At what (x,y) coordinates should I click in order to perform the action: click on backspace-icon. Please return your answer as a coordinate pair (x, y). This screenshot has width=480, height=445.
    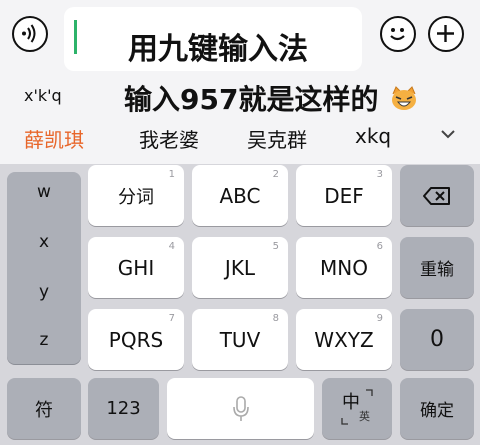
    Looking at the image, I should click on (436, 195).